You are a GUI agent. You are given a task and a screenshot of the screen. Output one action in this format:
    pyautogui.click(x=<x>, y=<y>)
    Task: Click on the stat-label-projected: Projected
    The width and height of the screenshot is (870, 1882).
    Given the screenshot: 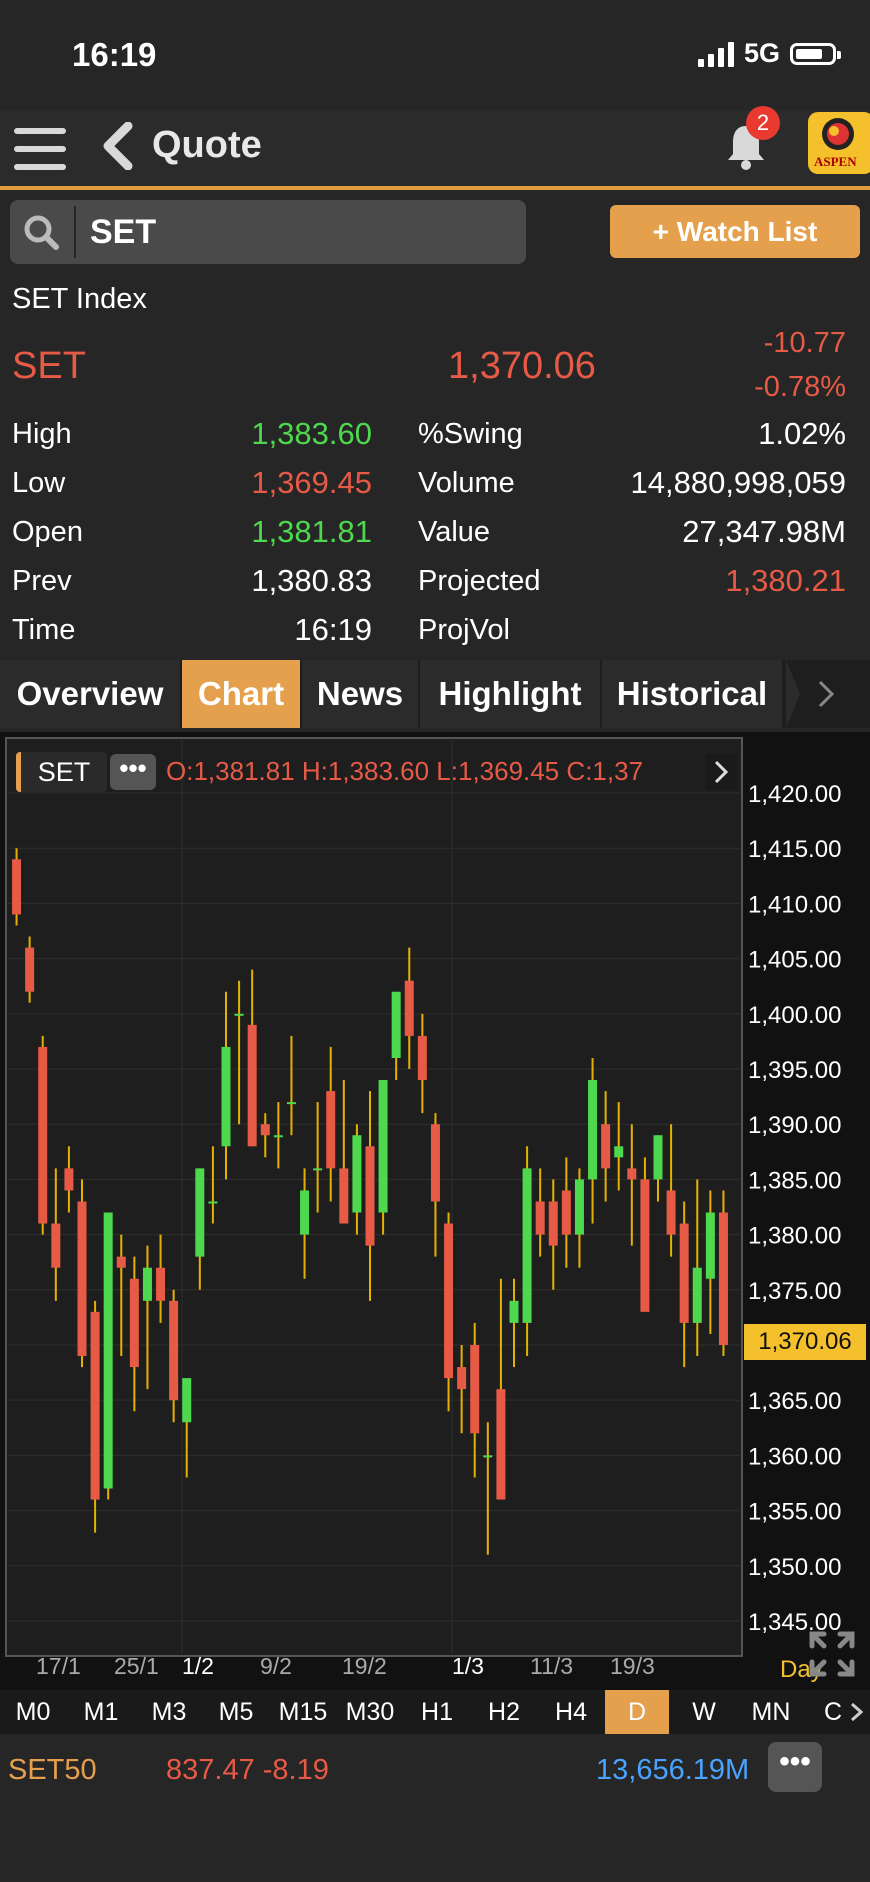 What is the action you would take?
    pyautogui.click(x=479, y=581)
    